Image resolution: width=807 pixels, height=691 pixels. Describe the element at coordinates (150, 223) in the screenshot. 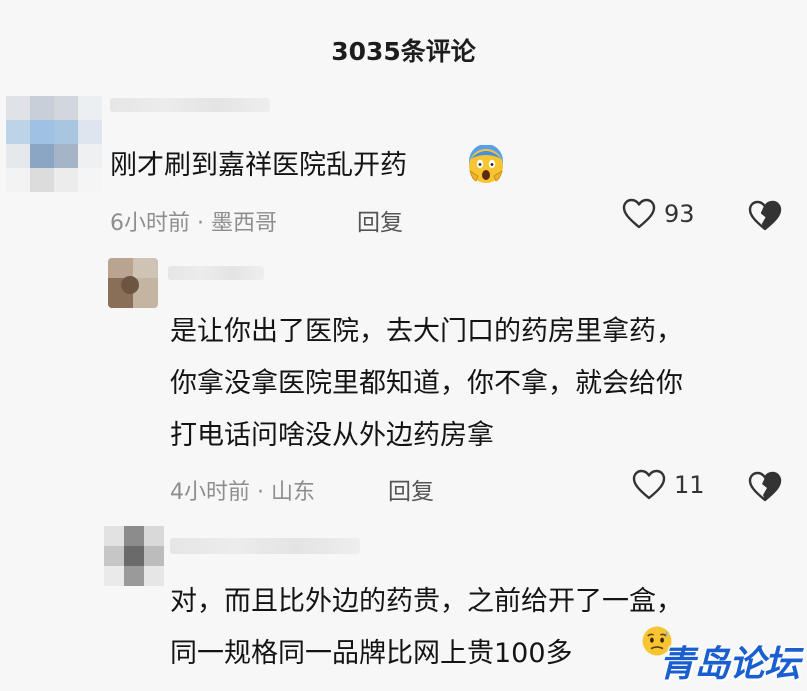

I see `comment-time: 6小时前` at that location.